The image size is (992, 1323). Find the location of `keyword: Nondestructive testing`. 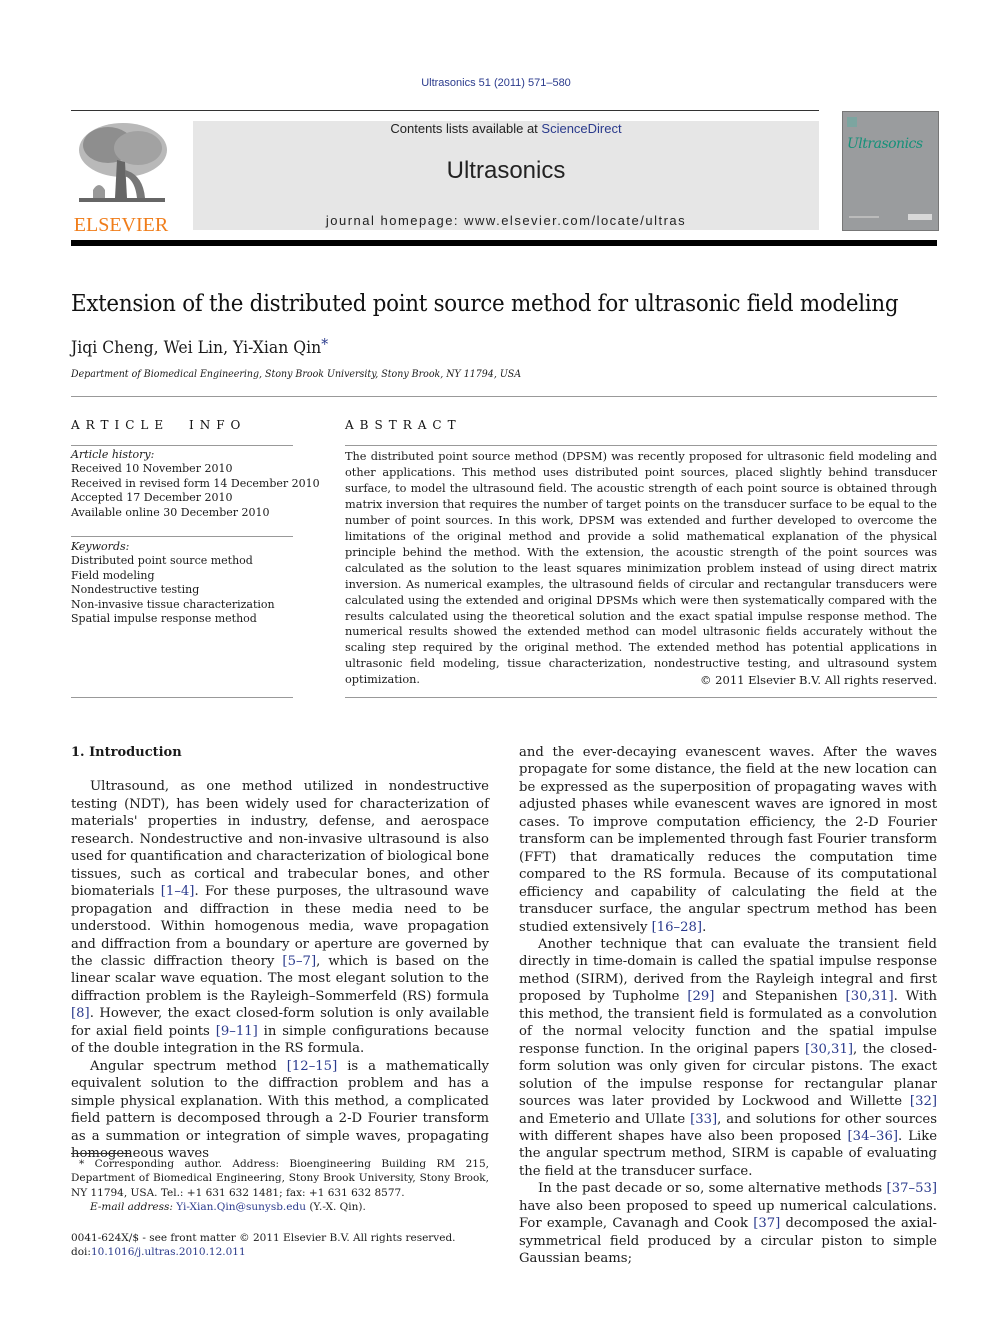

keyword: Nondestructive testing is located at coordinates (135, 590).